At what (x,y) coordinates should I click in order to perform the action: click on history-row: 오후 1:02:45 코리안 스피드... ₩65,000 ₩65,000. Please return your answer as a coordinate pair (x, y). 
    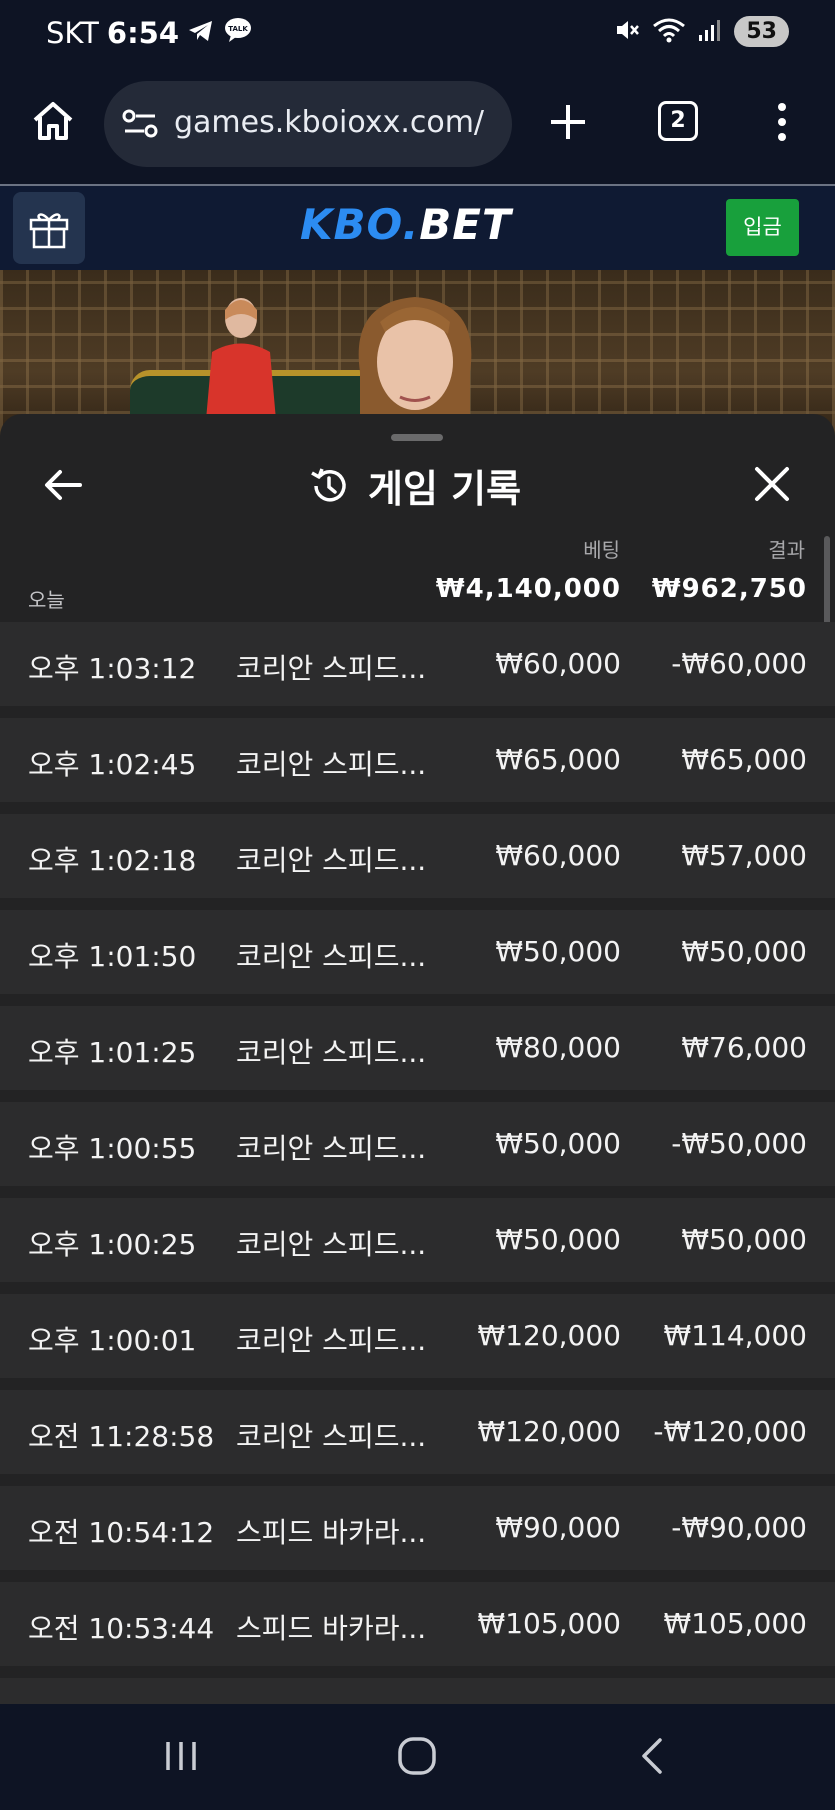
    Looking at the image, I should click on (417, 760).